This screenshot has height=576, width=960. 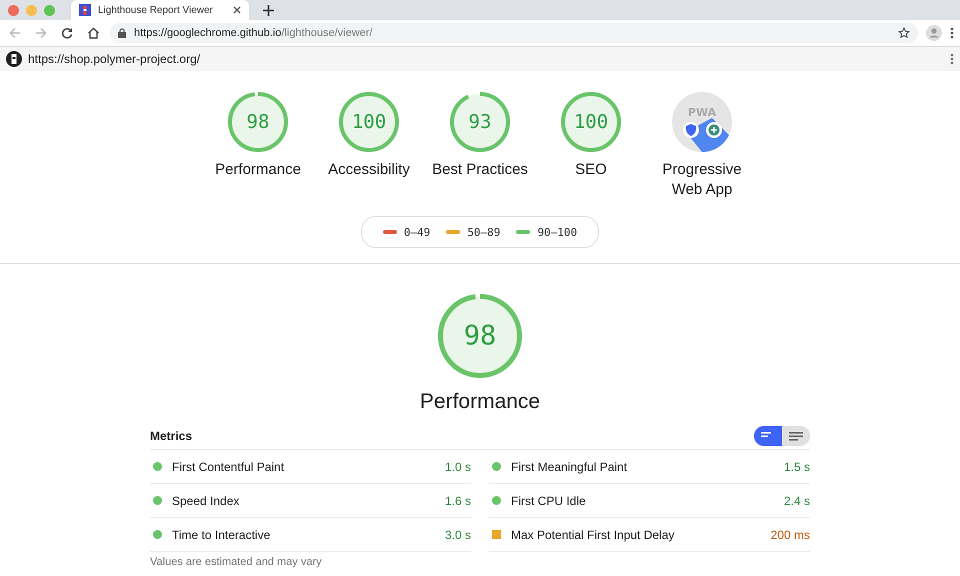 I want to click on star-icon, so click(x=904, y=33).